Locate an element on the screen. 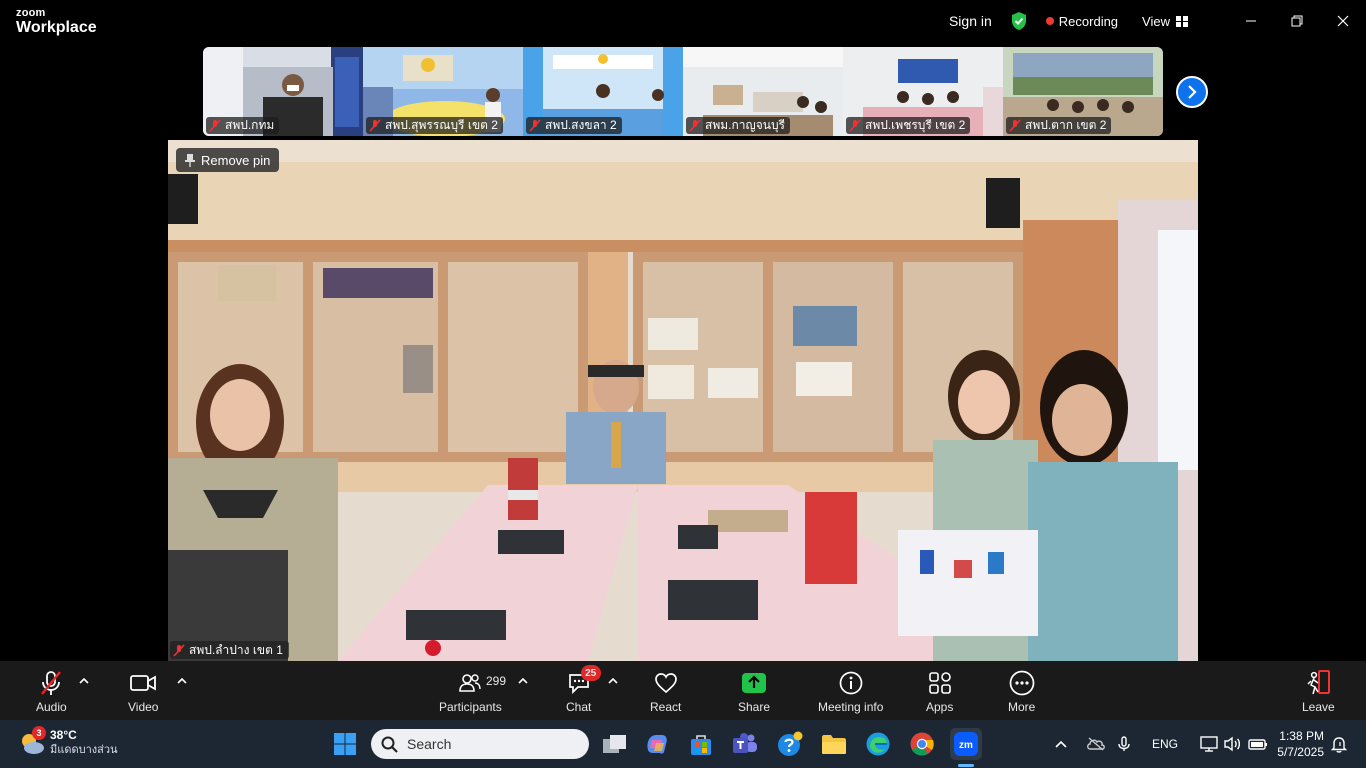 The image size is (1366, 768). edge-browser-button is located at coordinates (878, 744).